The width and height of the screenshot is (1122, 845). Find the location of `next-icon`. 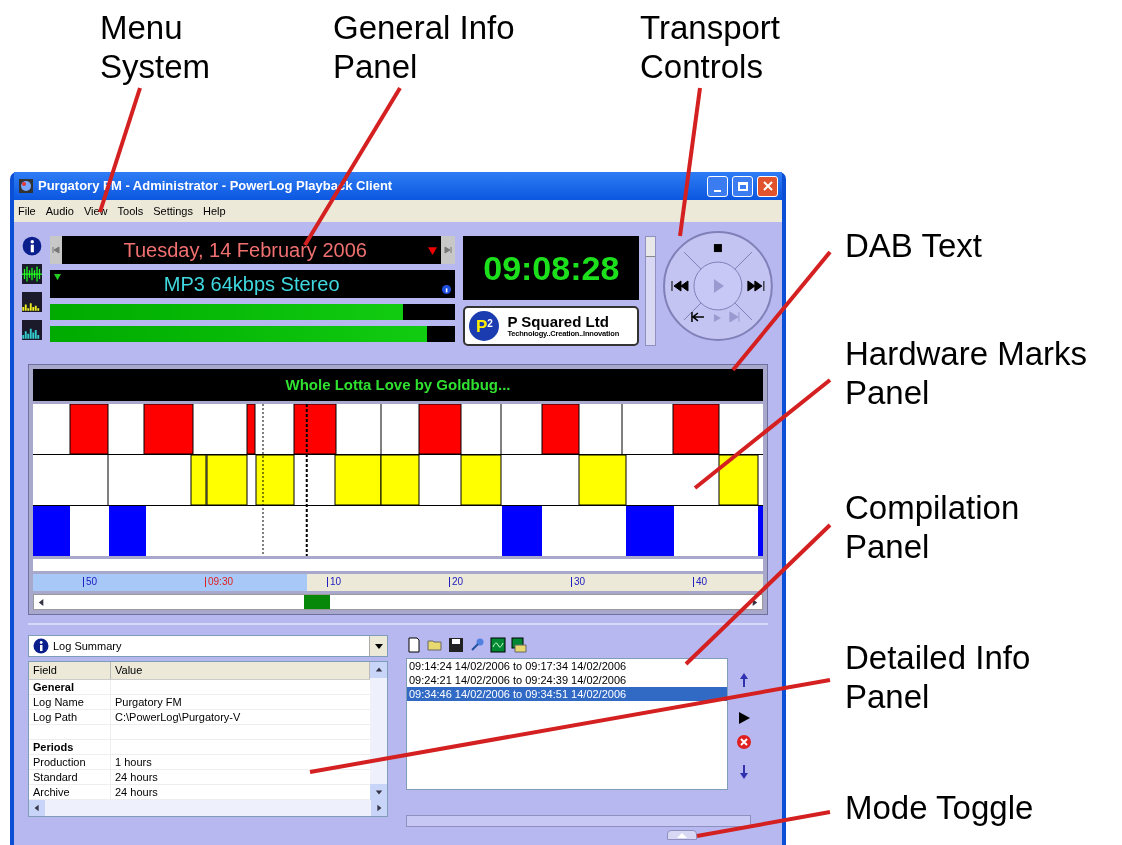

next-icon is located at coordinates (448, 250).